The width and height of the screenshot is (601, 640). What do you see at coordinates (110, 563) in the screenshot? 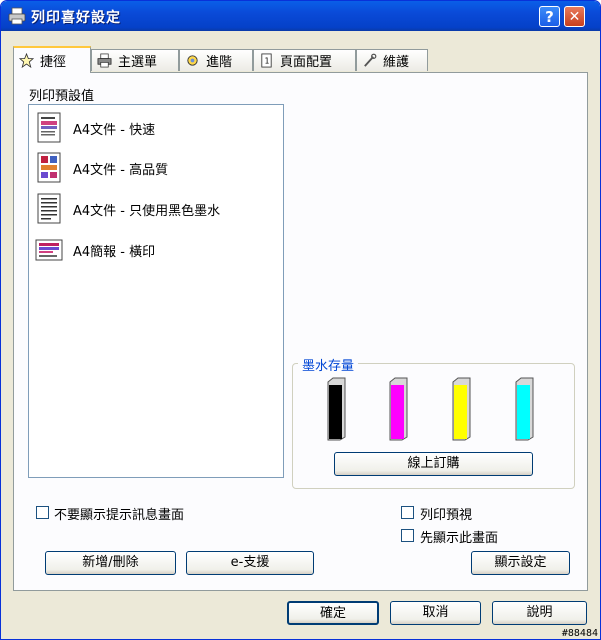
I see `add-delete-button: 新增/刪除` at bounding box center [110, 563].